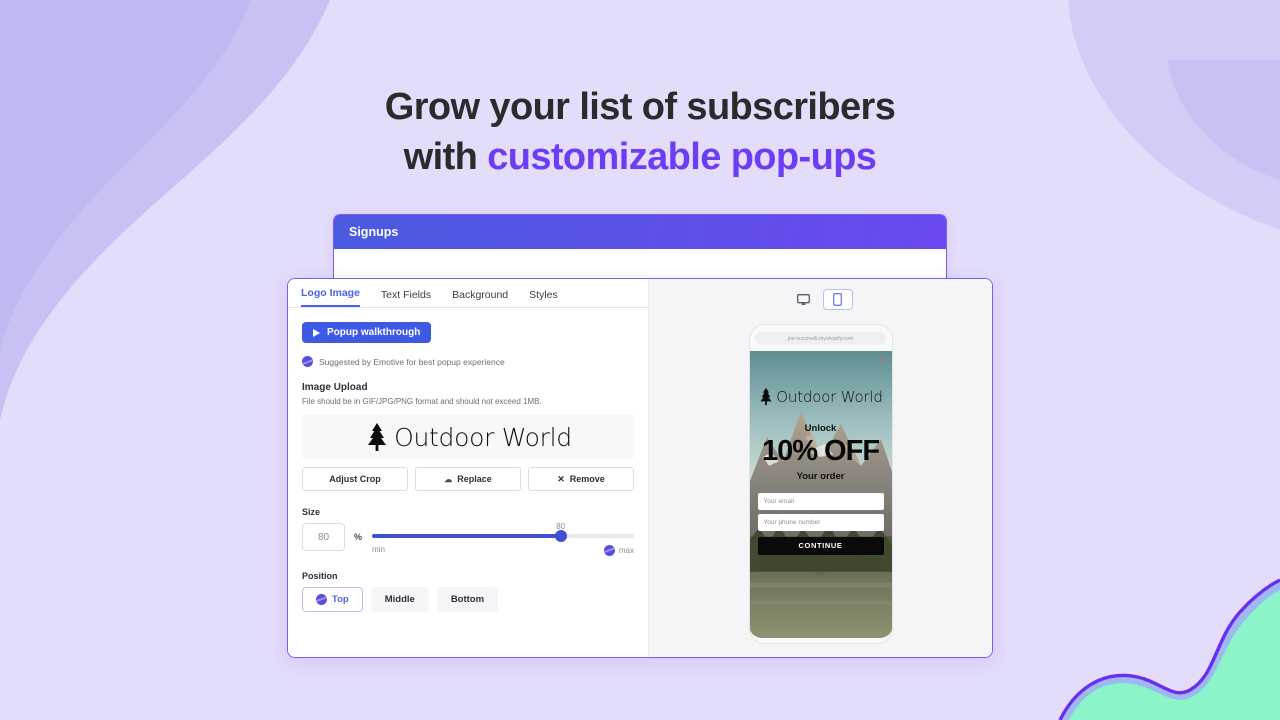  I want to click on headline-line-2: with customizable pop-ups, so click(640, 157).